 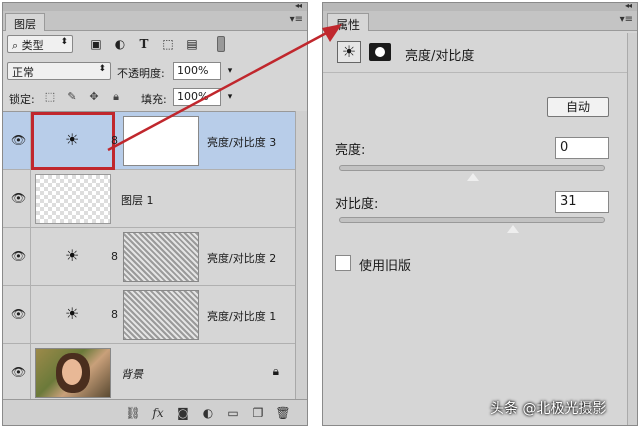 What do you see at coordinates (385, 266) in the screenshot?
I see `use-legacy-label: 使用旧版` at bounding box center [385, 266].